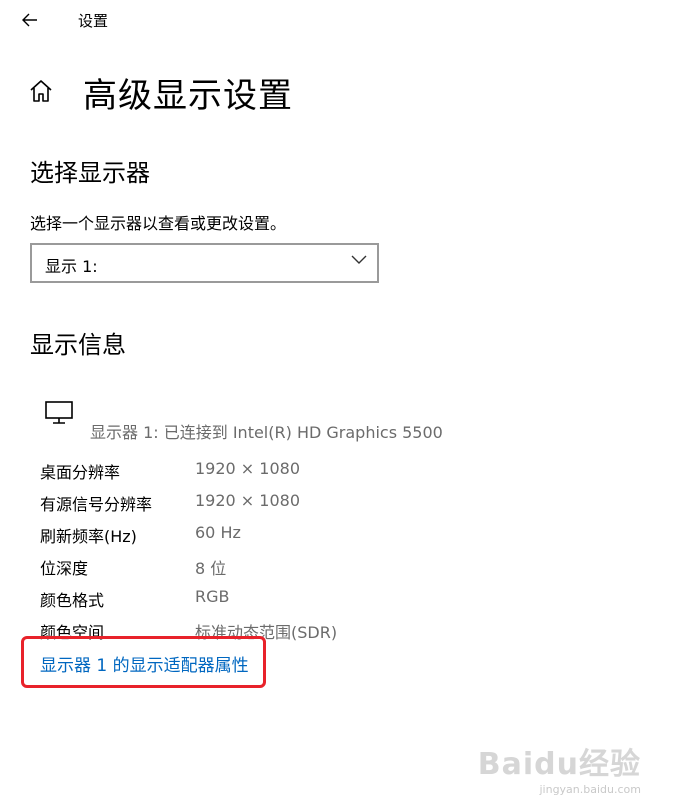  I want to click on watermark: Baidu经验 jingyan.baidu.com, so click(559, 767).